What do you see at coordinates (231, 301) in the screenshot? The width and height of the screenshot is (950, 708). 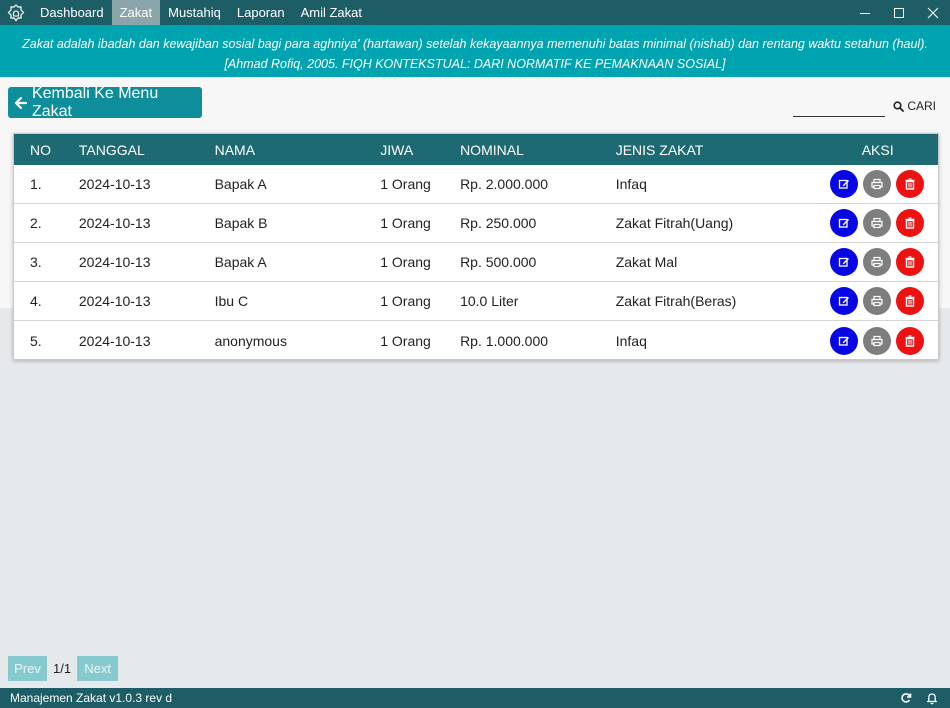 I see `cell-nama: Ibu C` at bounding box center [231, 301].